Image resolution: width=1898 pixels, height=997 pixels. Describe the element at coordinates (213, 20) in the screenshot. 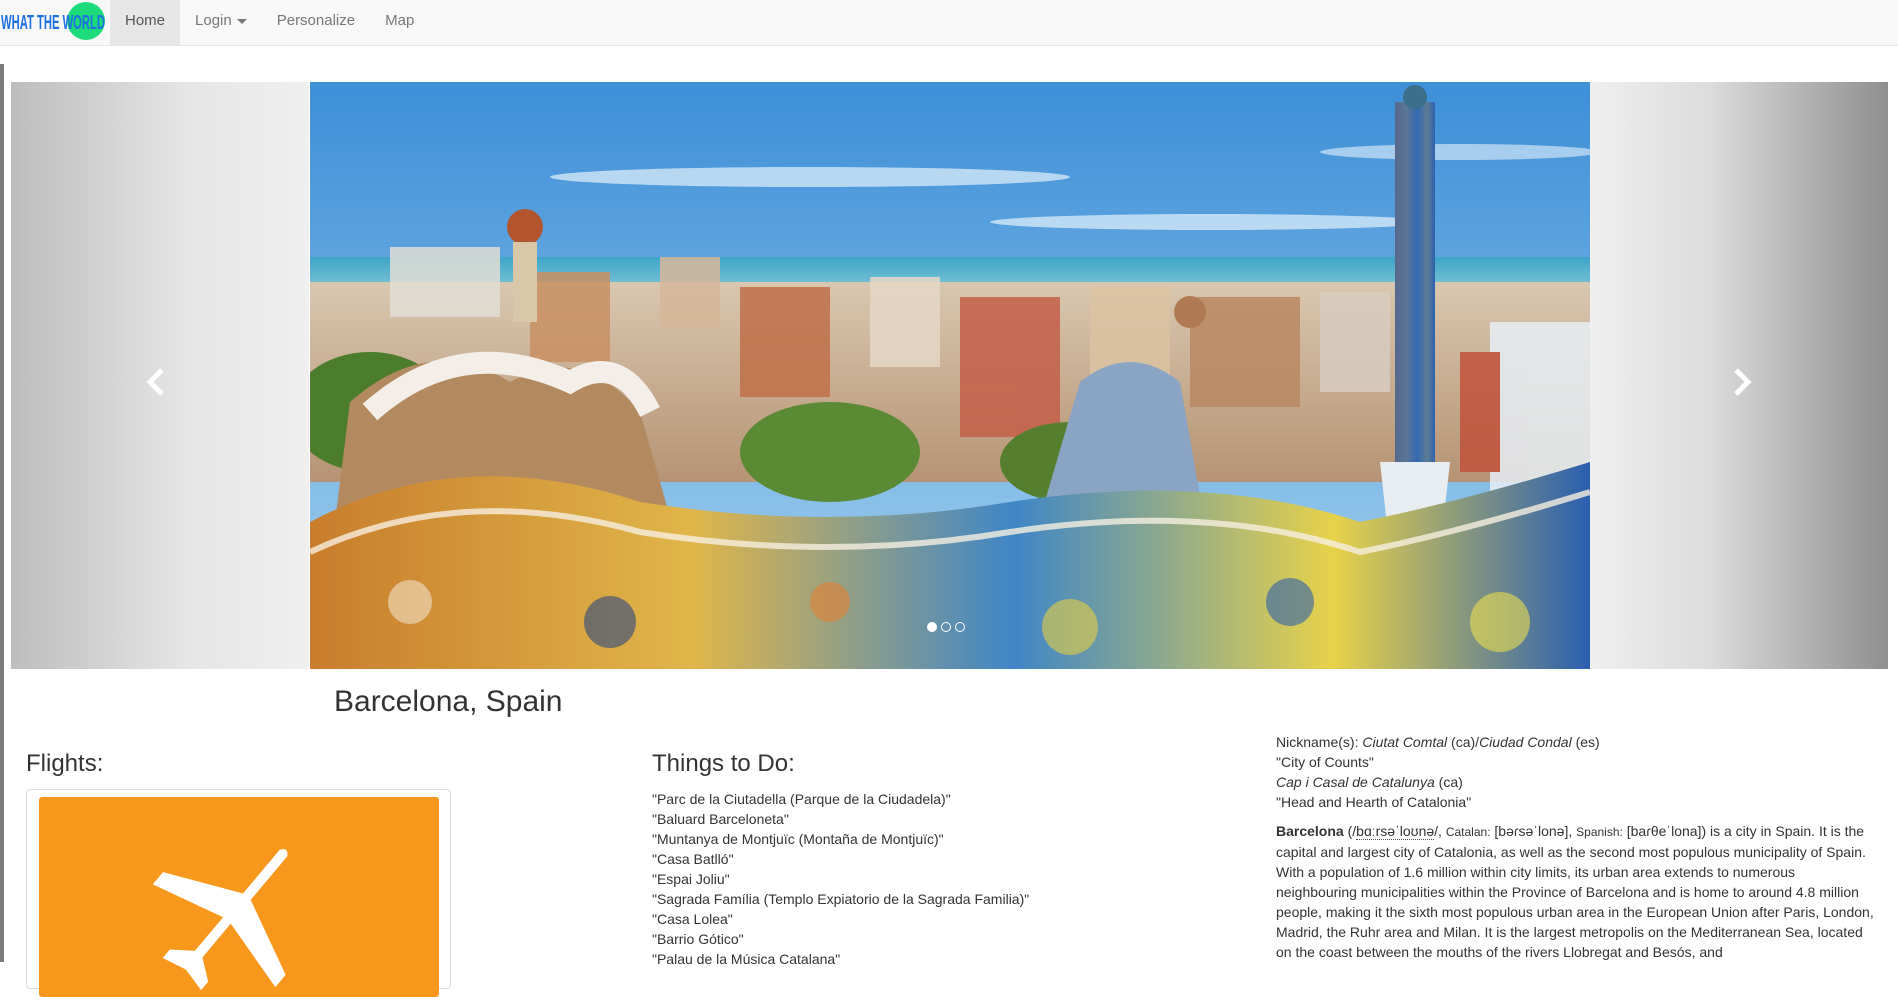

I see `nav-login-label: Login` at that location.